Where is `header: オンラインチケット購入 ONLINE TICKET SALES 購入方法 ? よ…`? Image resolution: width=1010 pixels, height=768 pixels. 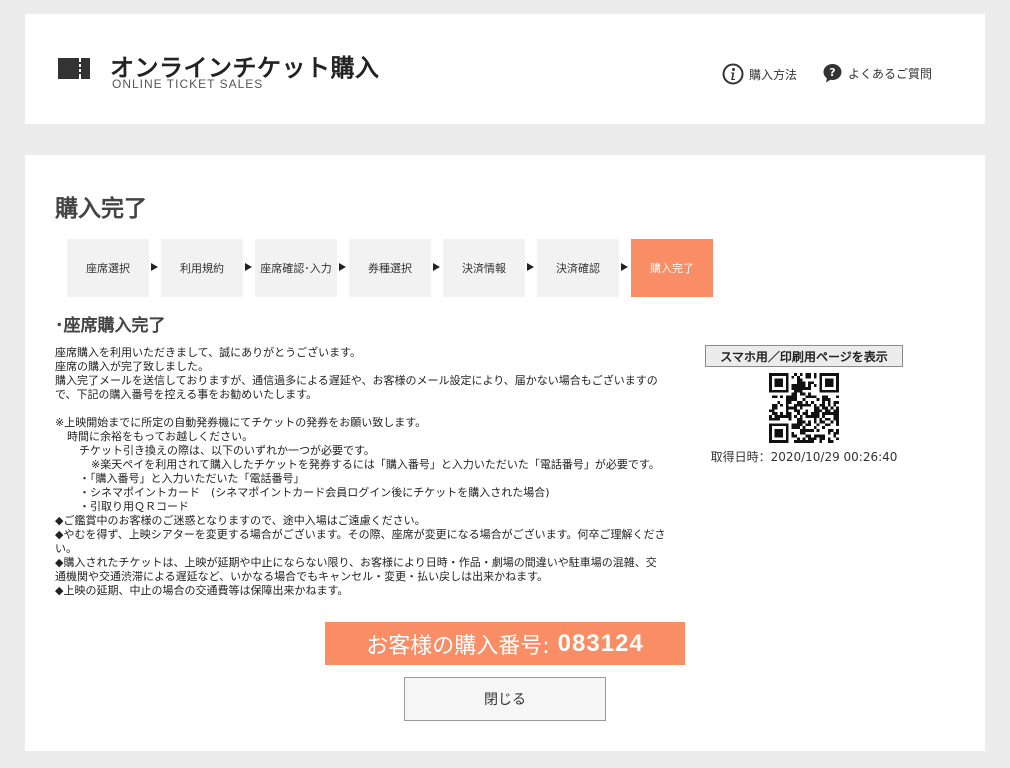
header: オンラインチケット購入 ONLINE TICKET SALES 購入方法 ? よ… is located at coordinates (505, 69).